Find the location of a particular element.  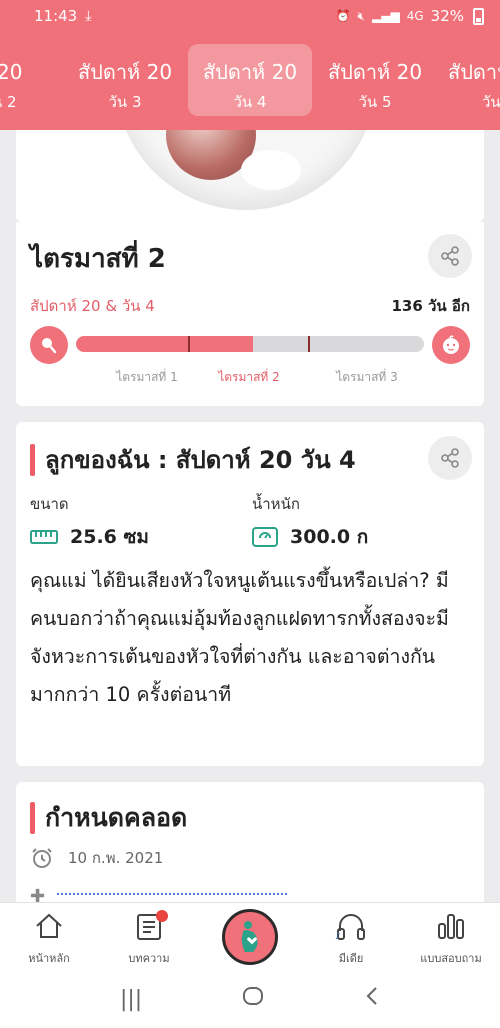

pregnant-woman-icon is located at coordinates (249, 936).